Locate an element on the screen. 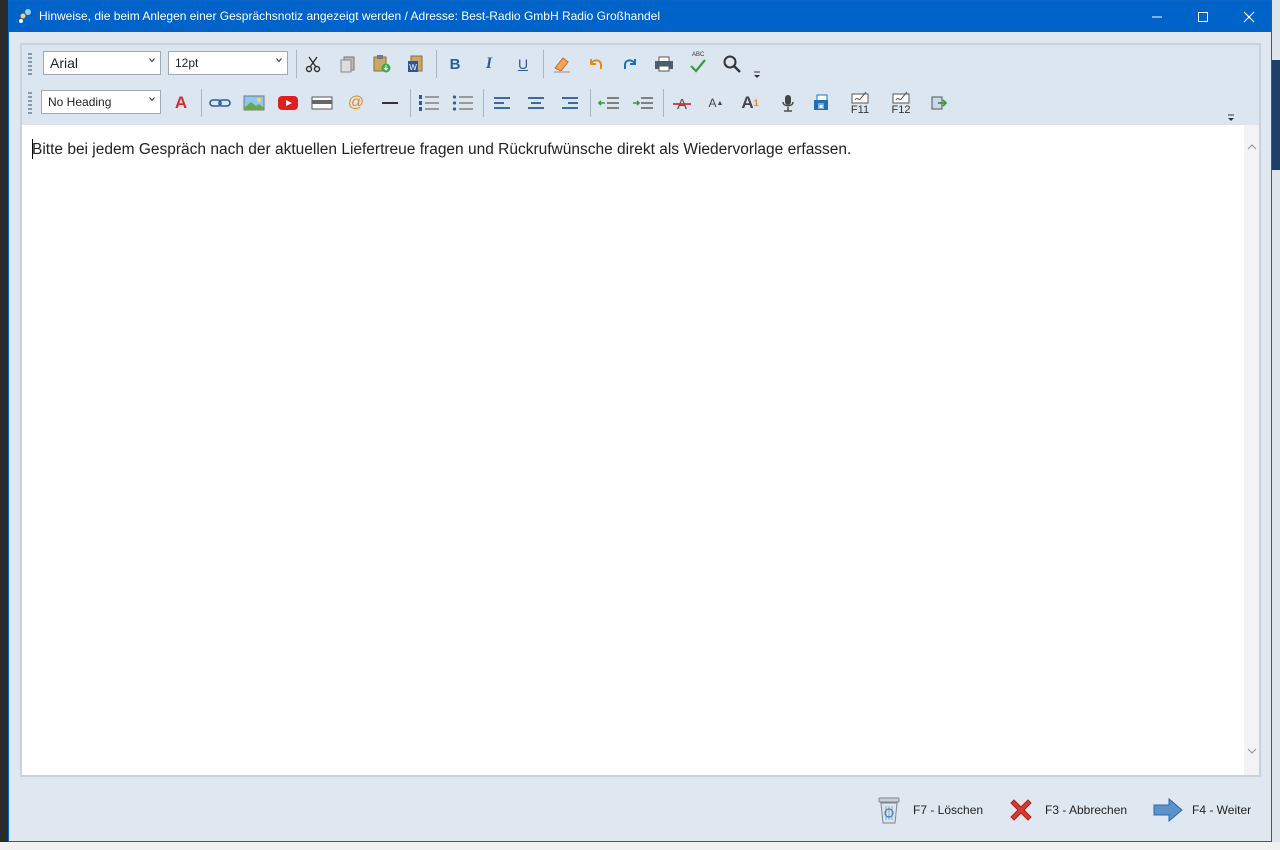 The height and width of the screenshot is (850, 1280). f11-button: F11 is located at coordinates (860, 103).